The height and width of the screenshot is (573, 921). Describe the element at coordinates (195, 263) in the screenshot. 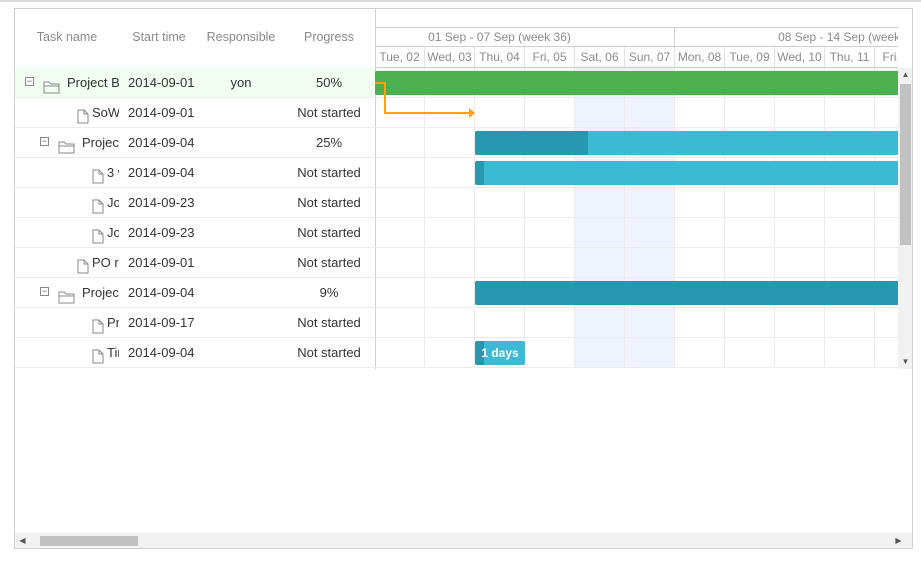

I see `table-row: PO re 2014-09-01 Not started` at that location.